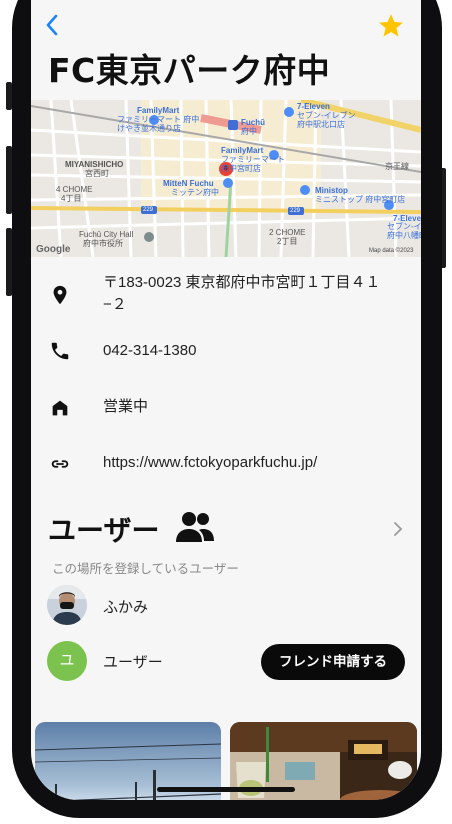 The image size is (452, 824). Describe the element at coordinates (249, 131) in the screenshot. I see `map-label: 府中` at that location.